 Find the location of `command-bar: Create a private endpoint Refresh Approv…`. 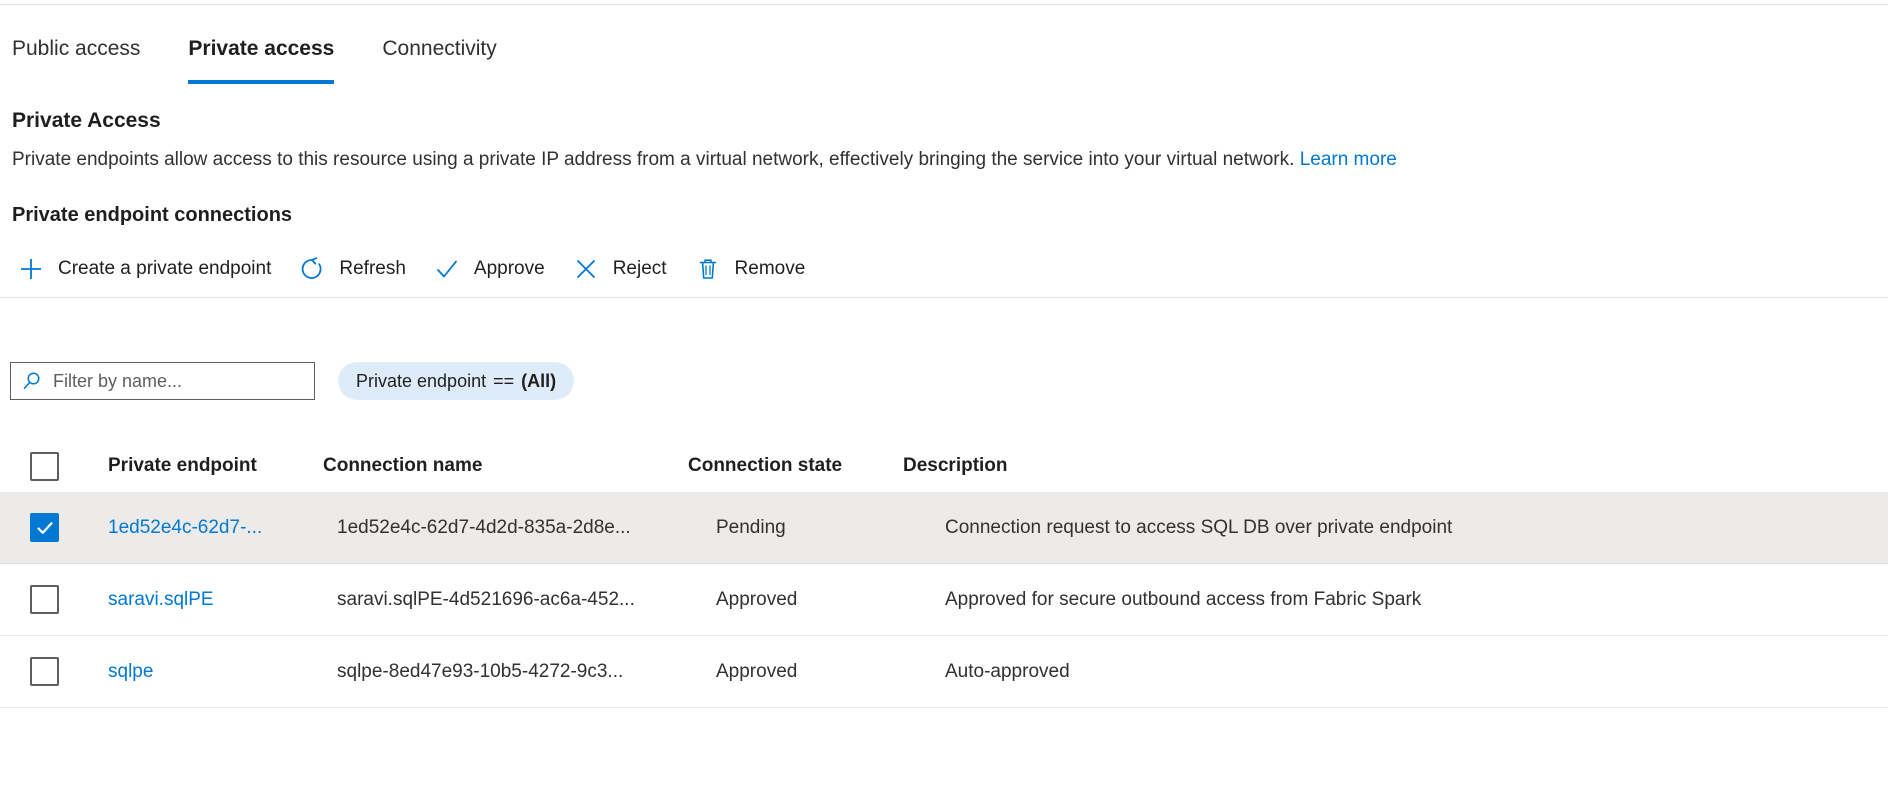

command-bar: Create a private endpoint Refresh Approv… is located at coordinates (419, 269).